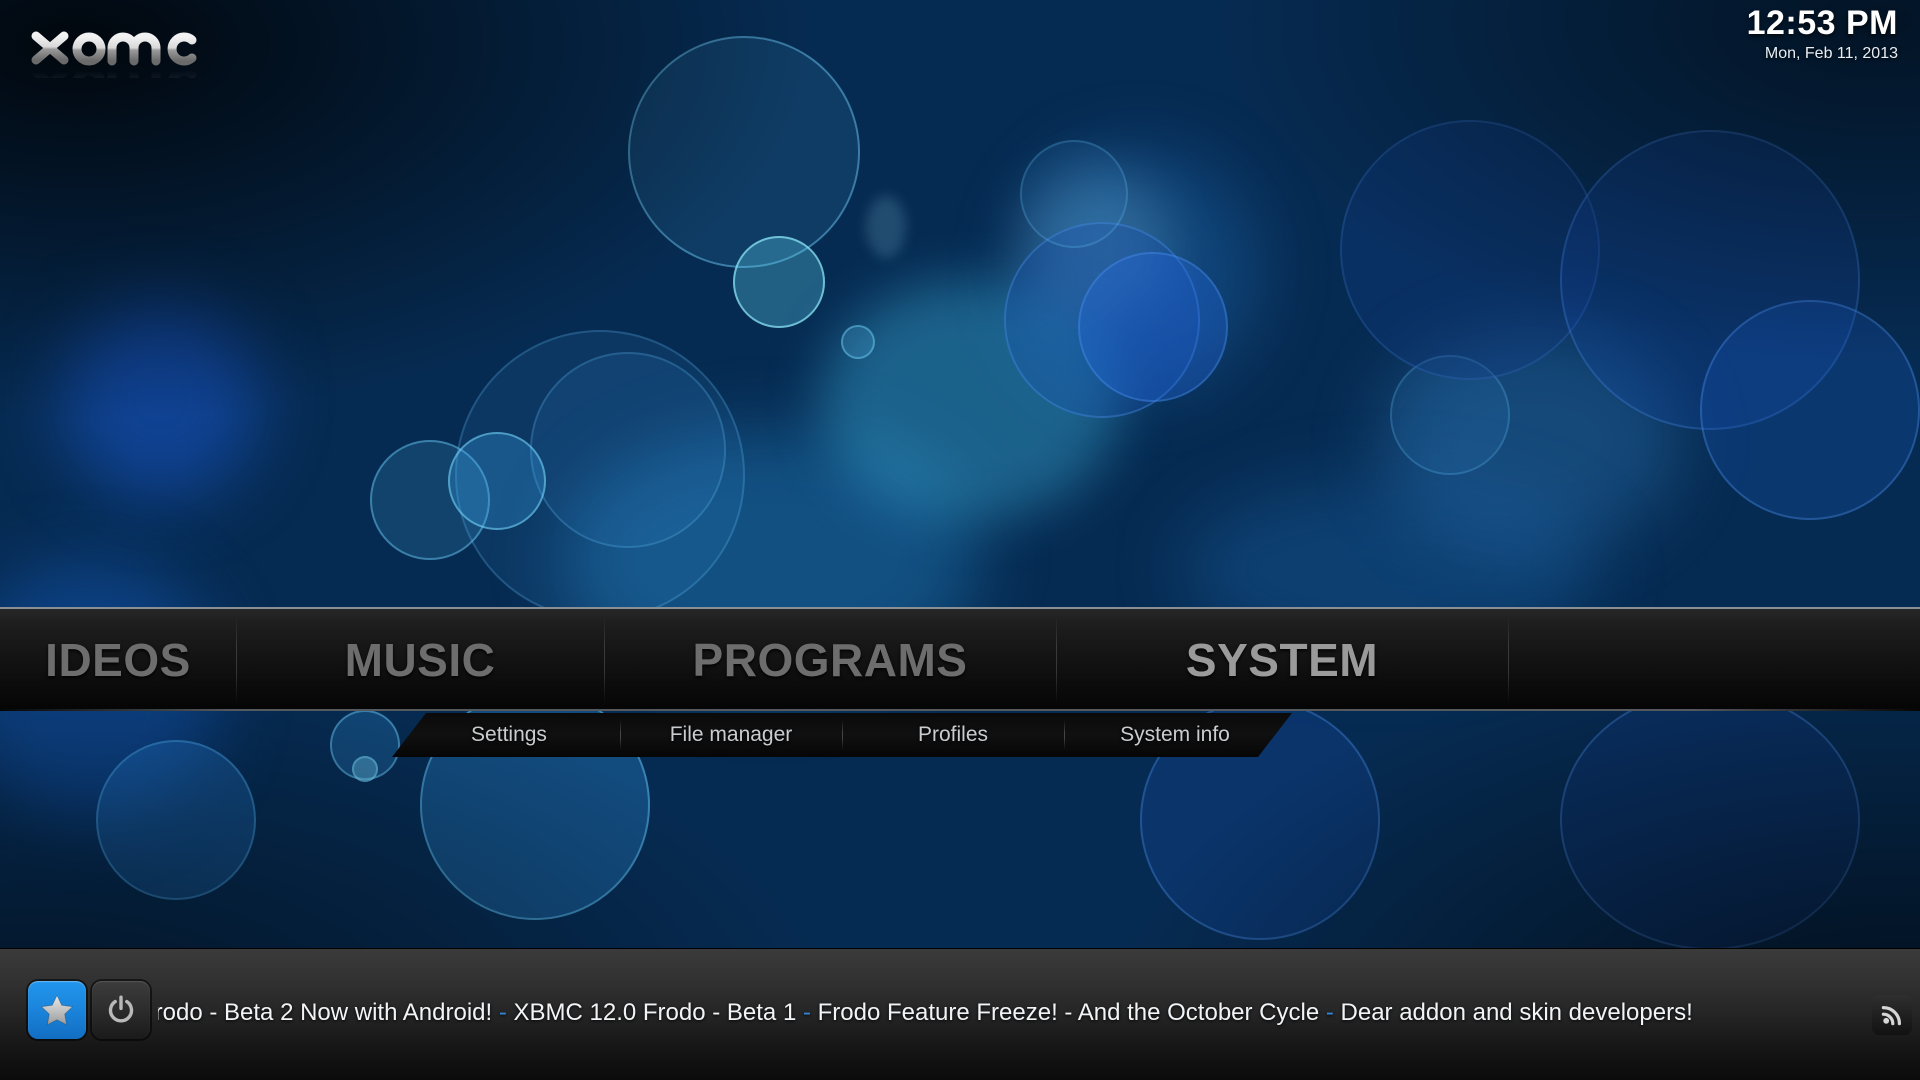  I want to click on main-menu-item-label: MUSIC, so click(420, 660).